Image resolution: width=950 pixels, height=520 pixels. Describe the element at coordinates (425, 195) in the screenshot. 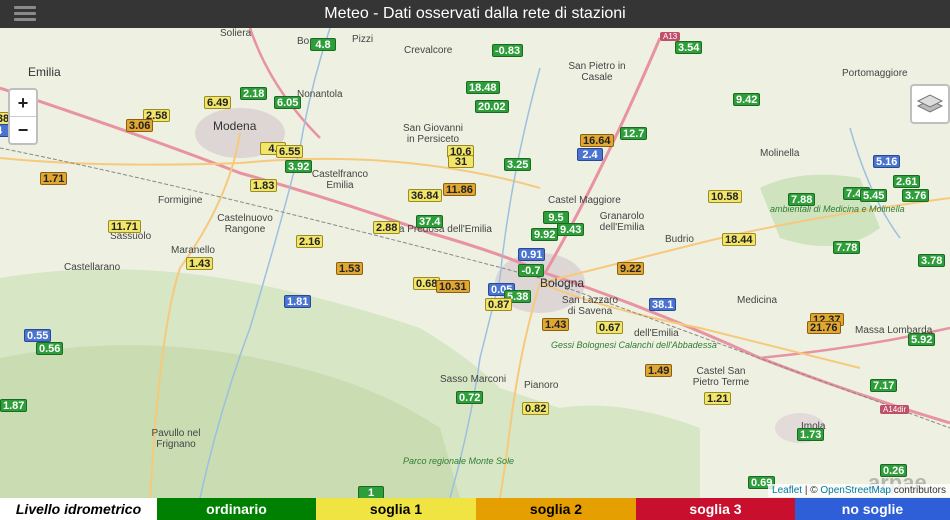

I see `station-marker: 36.84` at that location.